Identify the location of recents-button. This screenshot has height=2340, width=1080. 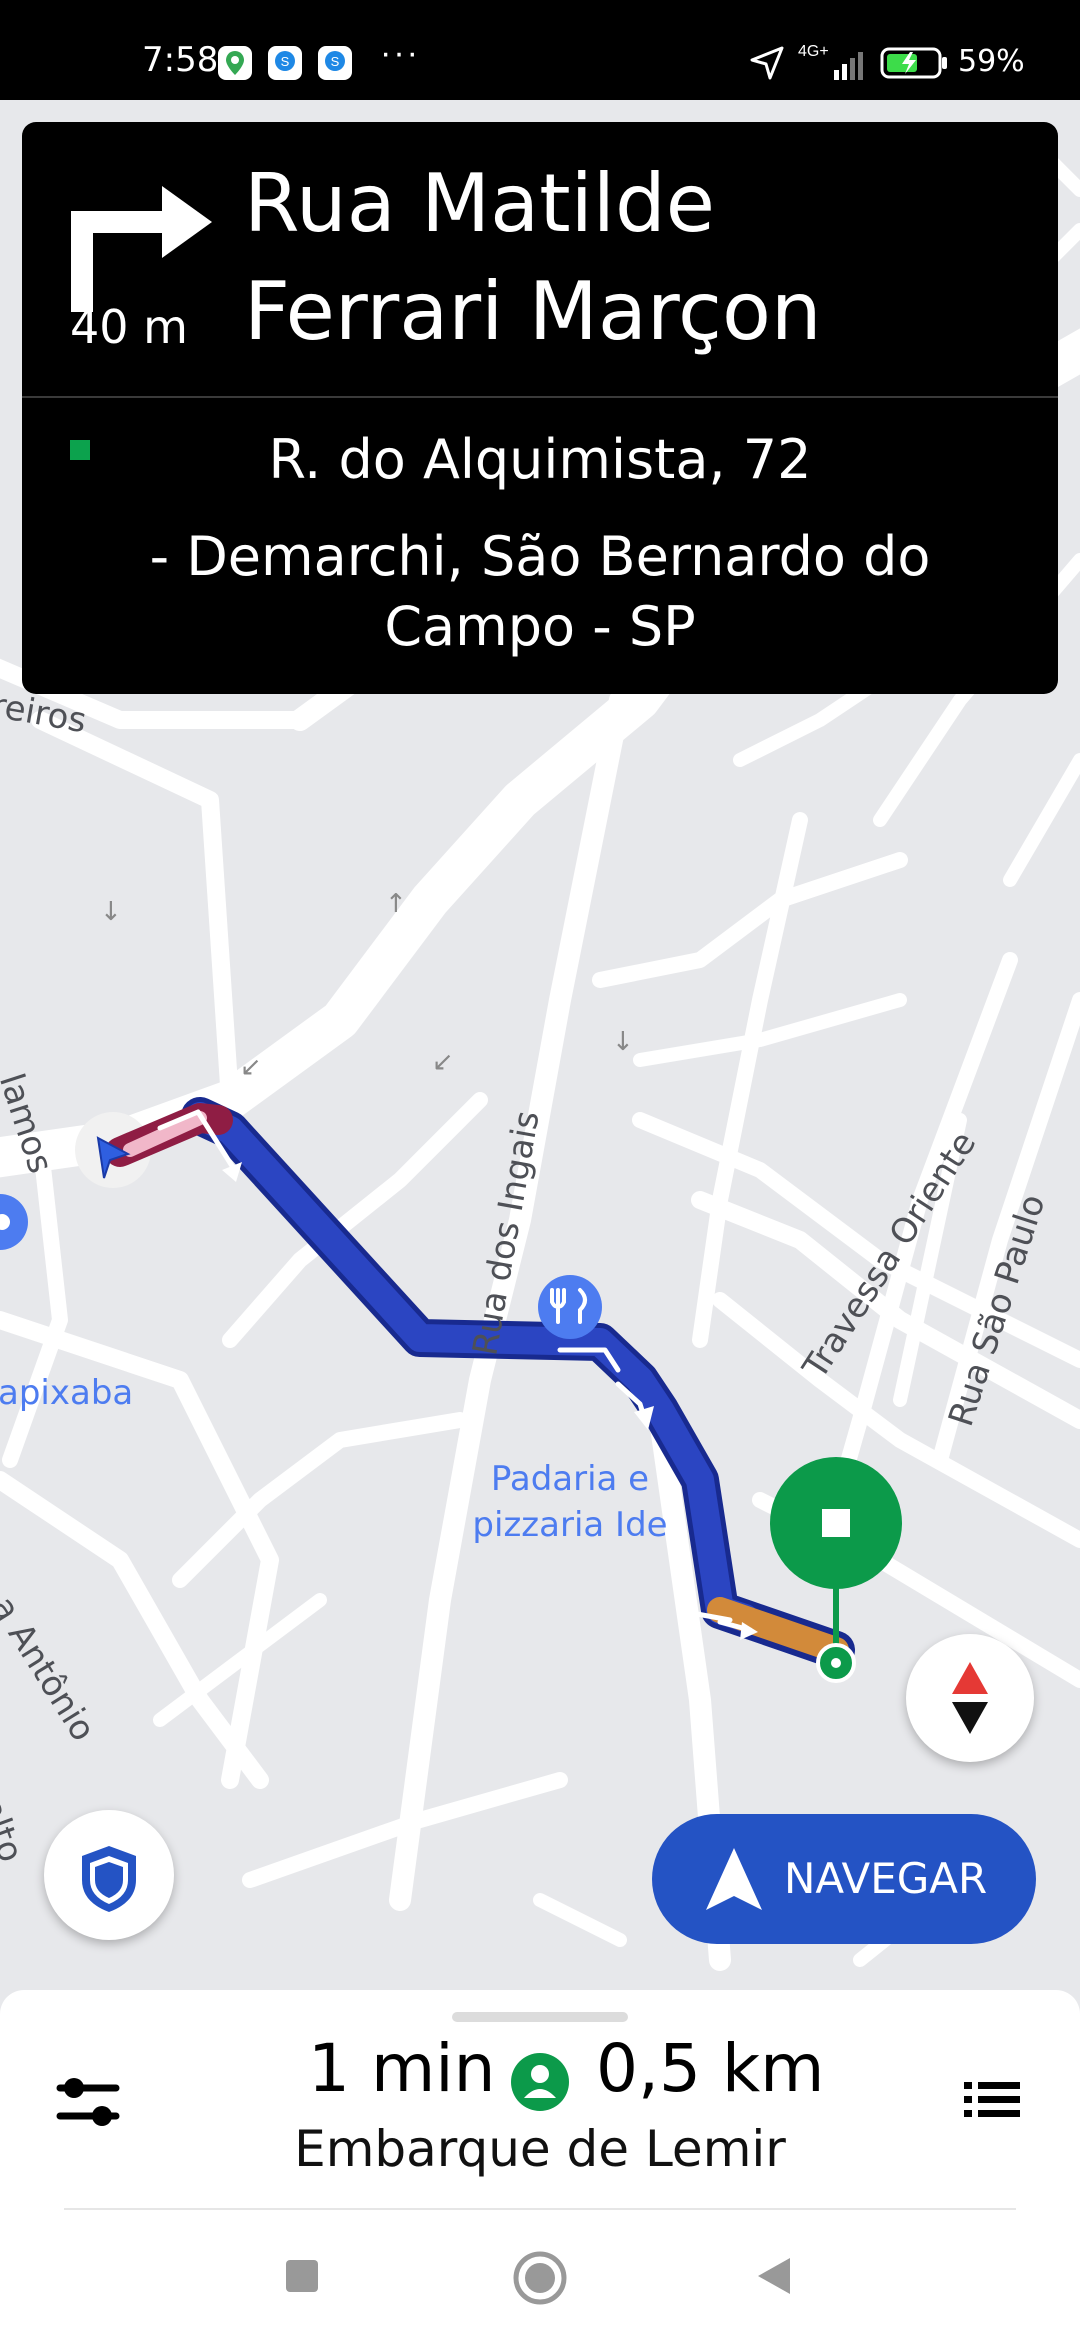
(302, 2278).